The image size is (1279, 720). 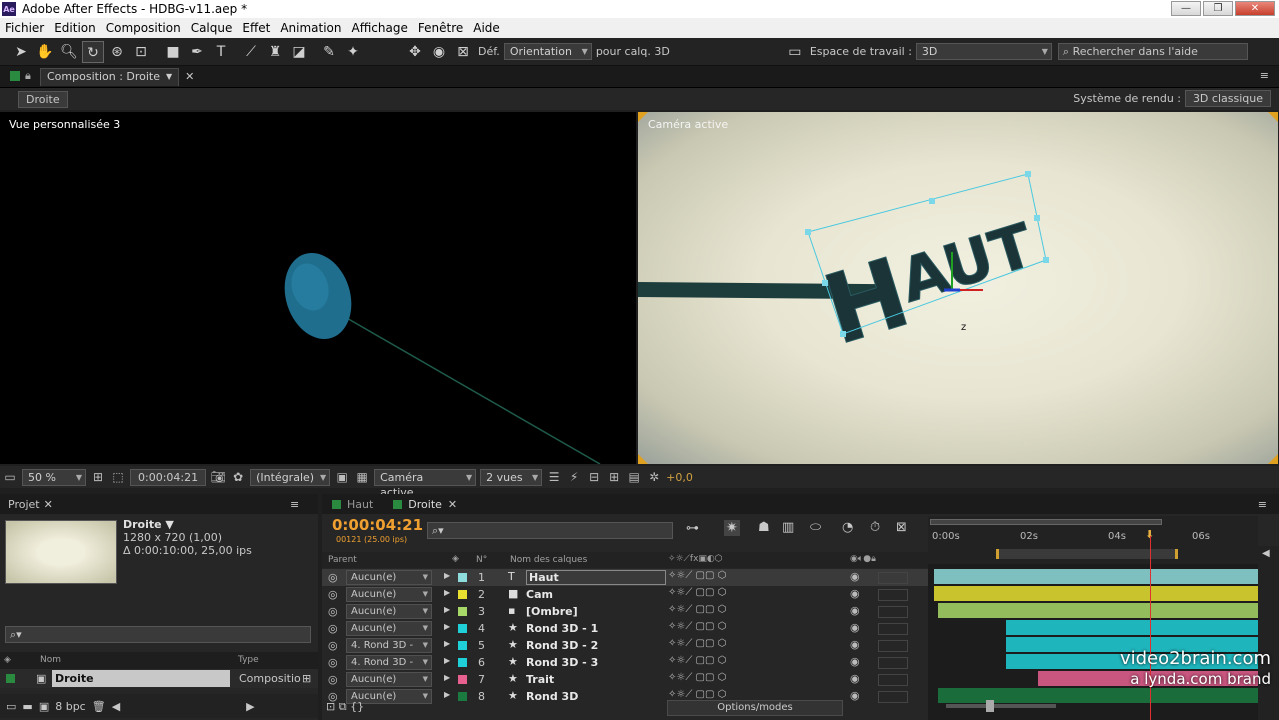 What do you see at coordinates (625, 628) in the screenshot?
I see `layer-row: ◎ Aucun(e) ▶ 4 ★ Rond 3D - 1 ✧☼⟋ ▢▢ ⬡ ◉` at bounding box center [625, 628].